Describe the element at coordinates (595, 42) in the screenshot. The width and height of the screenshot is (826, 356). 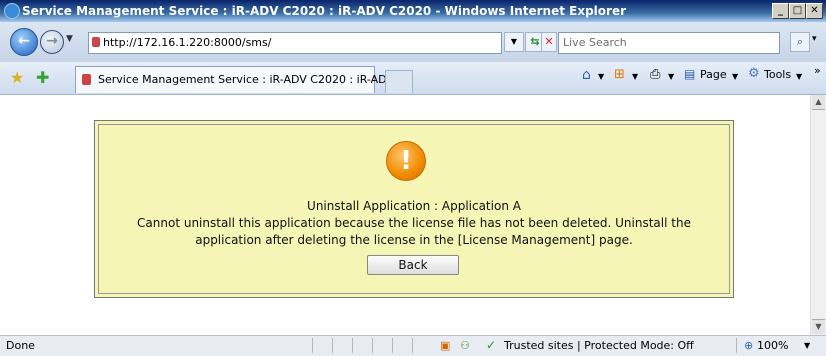
I see `search-placeholder: Live Search` at that location.